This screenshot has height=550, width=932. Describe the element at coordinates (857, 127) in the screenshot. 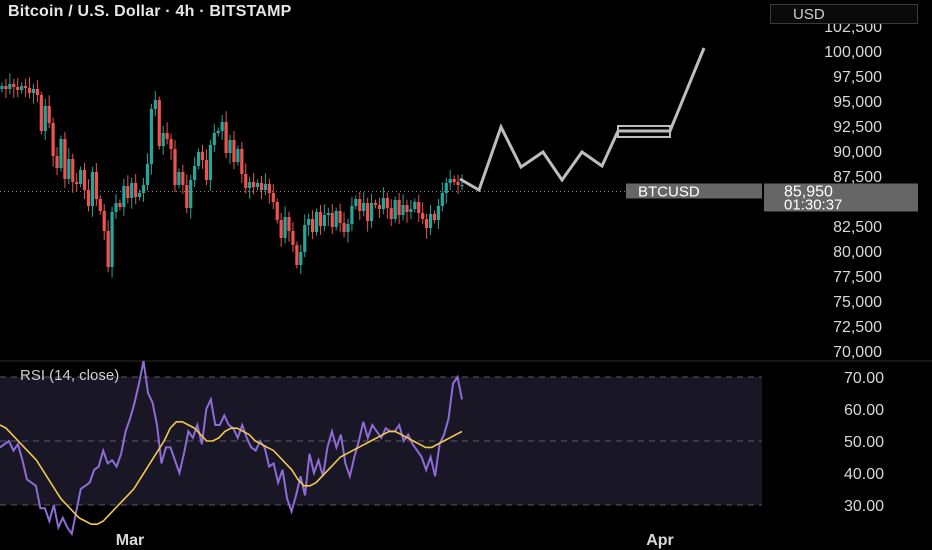

I see `price-tick-label: 92,500` at that location.